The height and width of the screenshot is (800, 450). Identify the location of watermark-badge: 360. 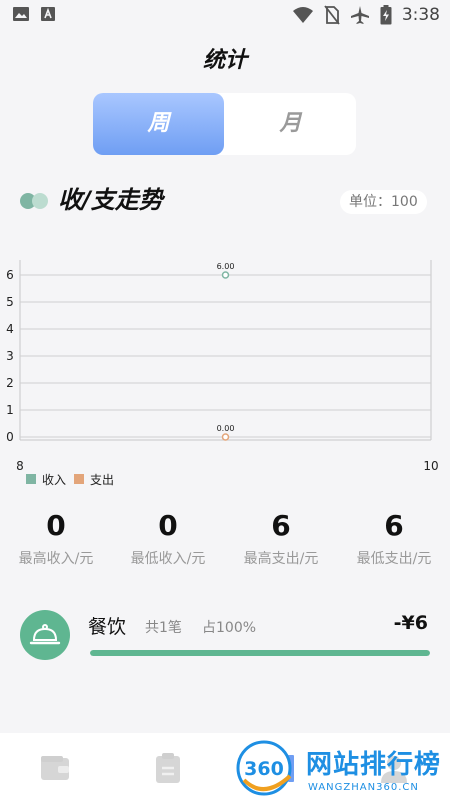
(264, 769).